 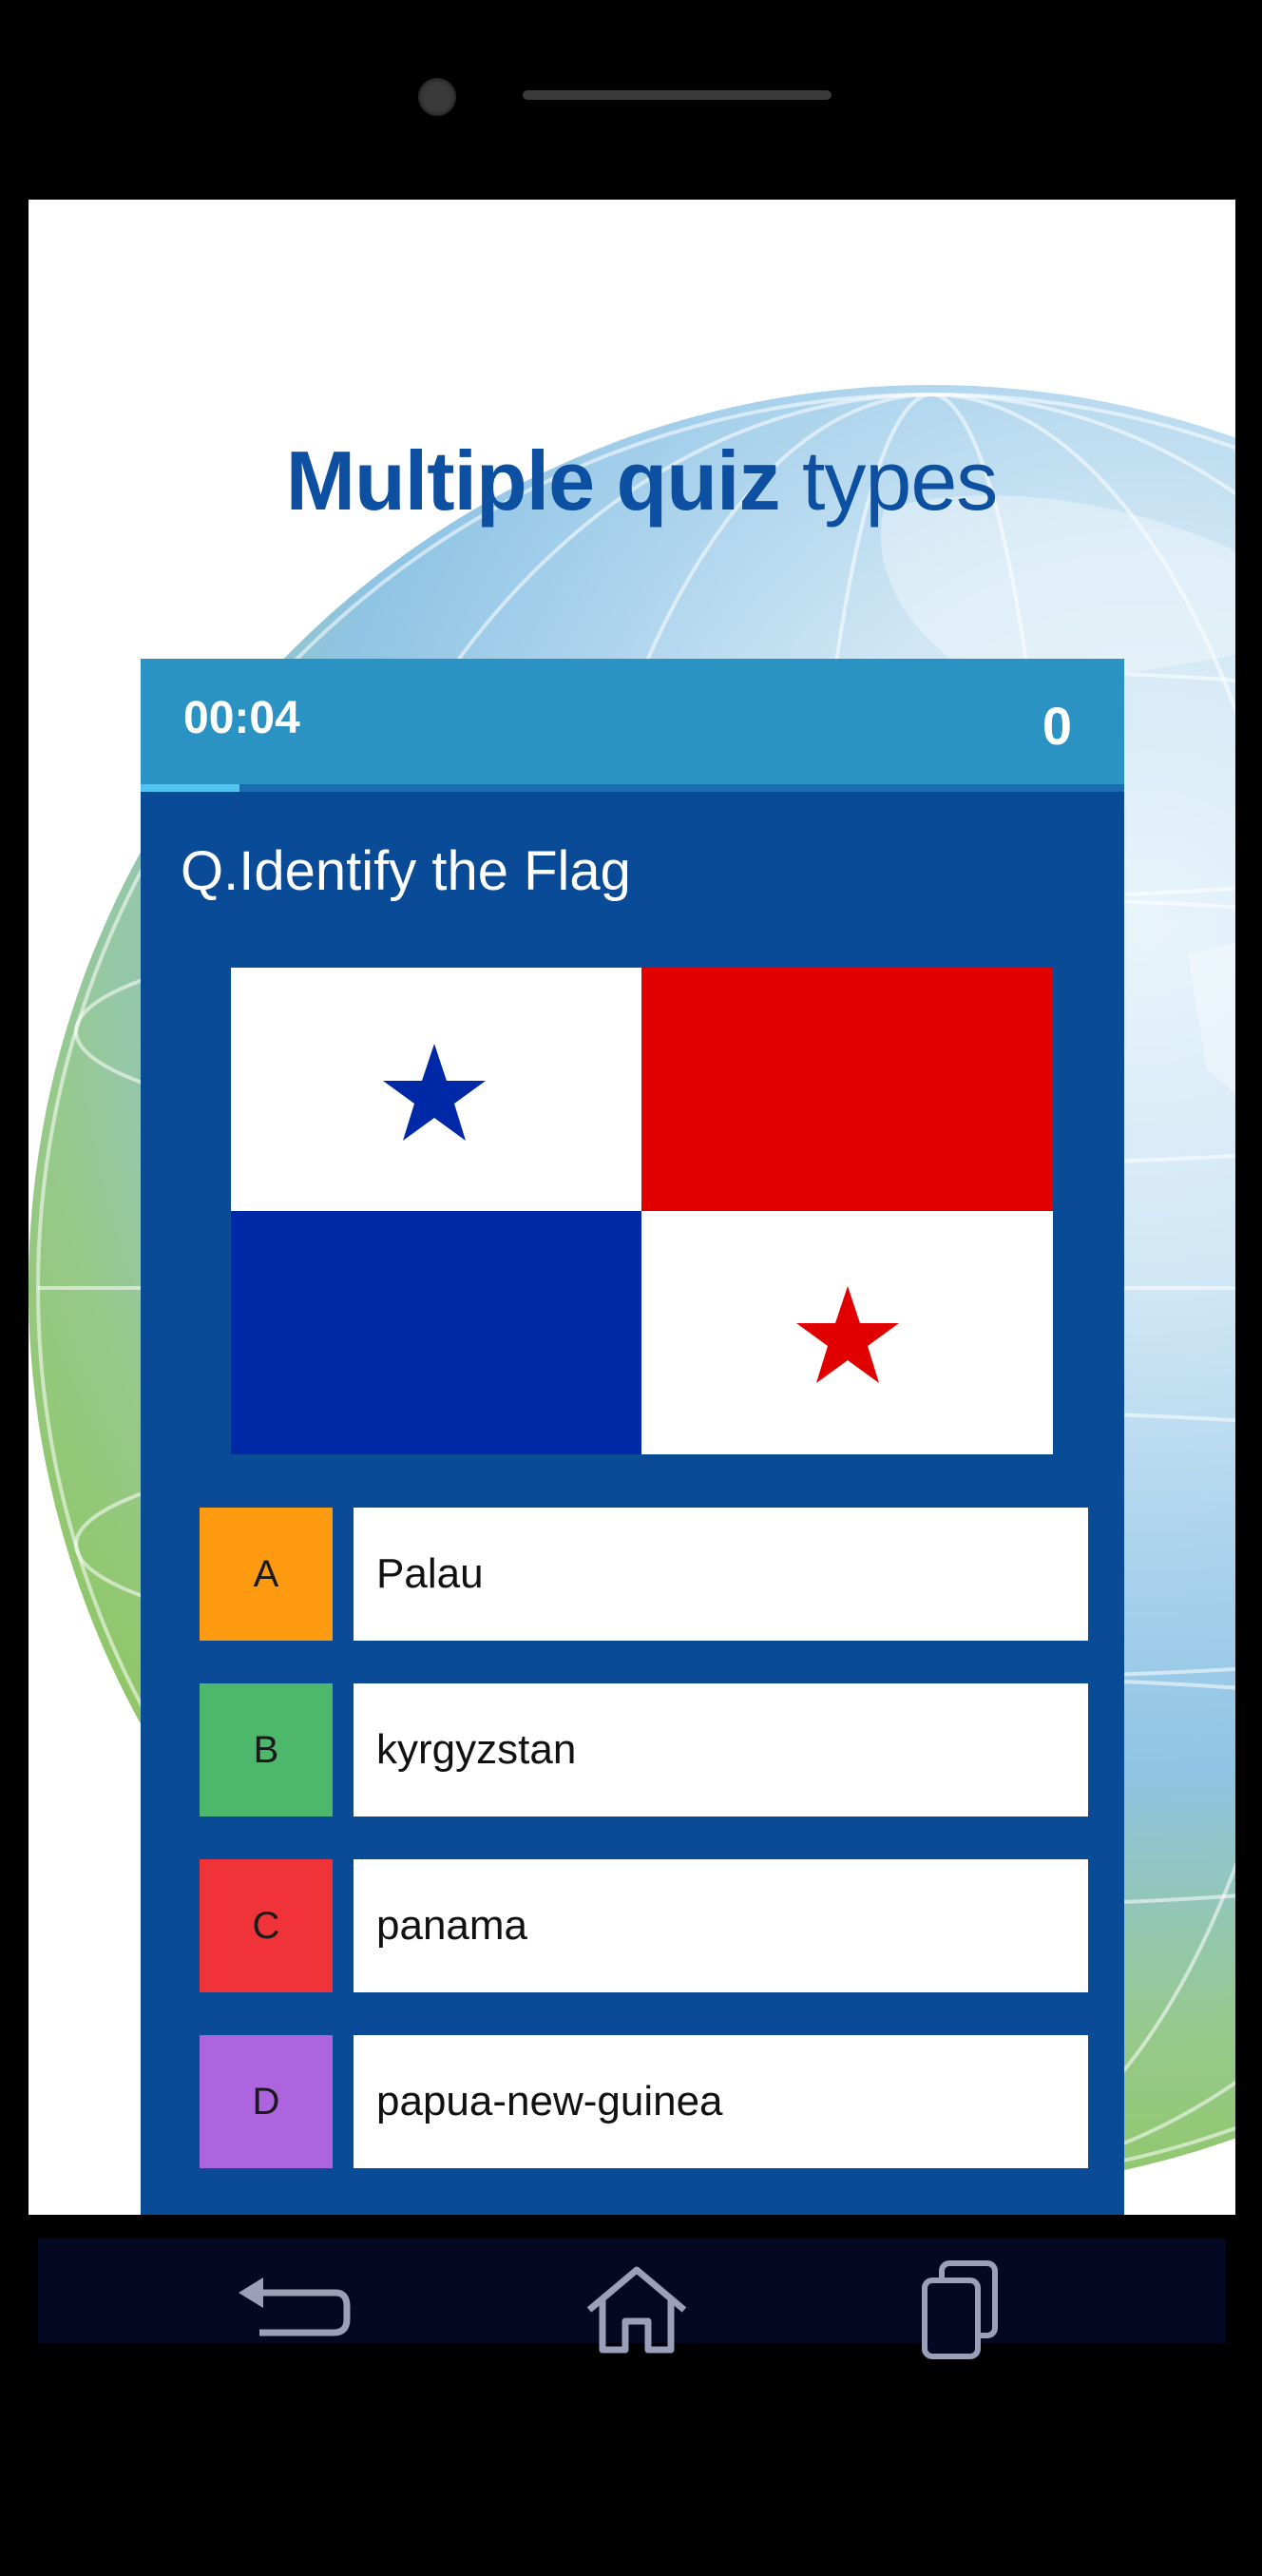 I want to click on quiz-header: 00:04 0, so click(x=633, y=722).